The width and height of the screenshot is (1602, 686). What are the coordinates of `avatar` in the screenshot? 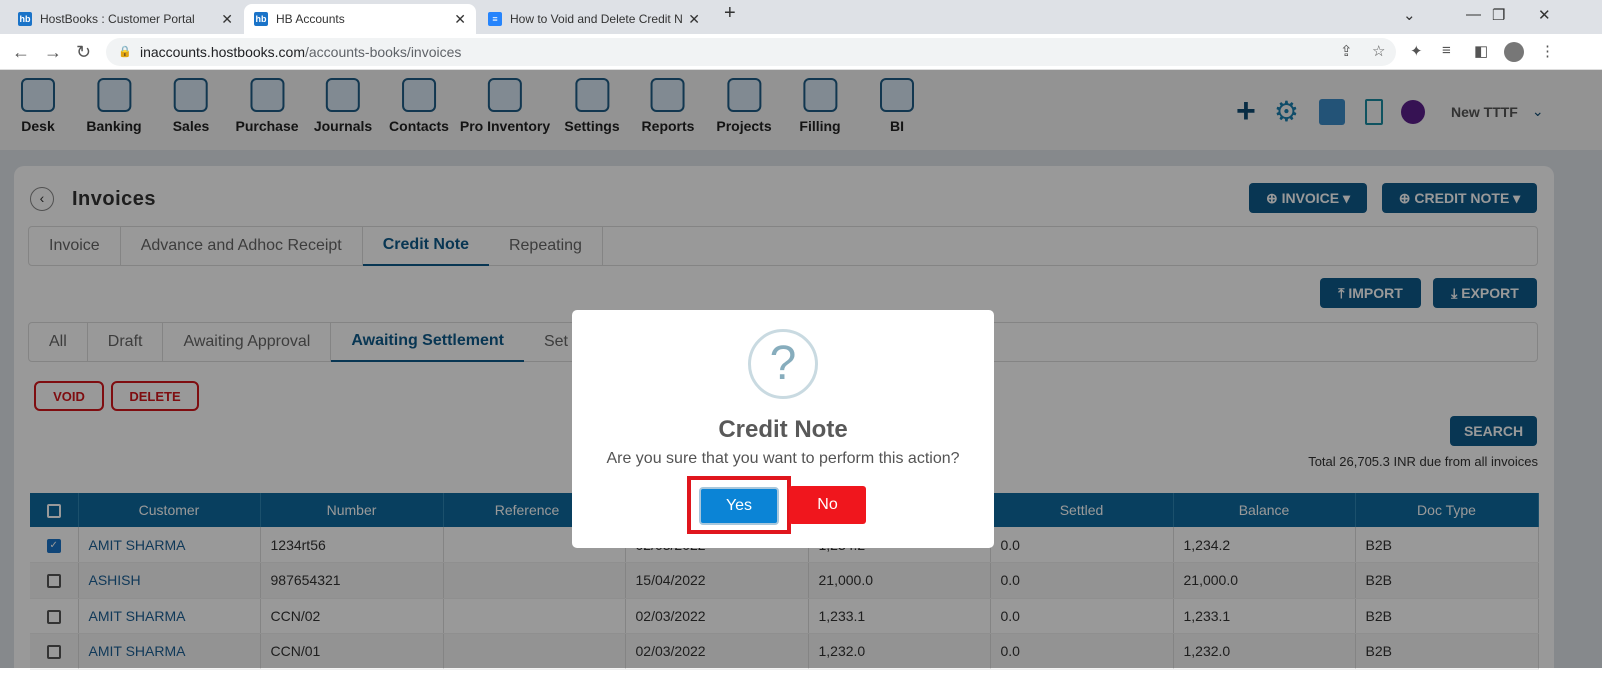 It's located at (1514, 52).